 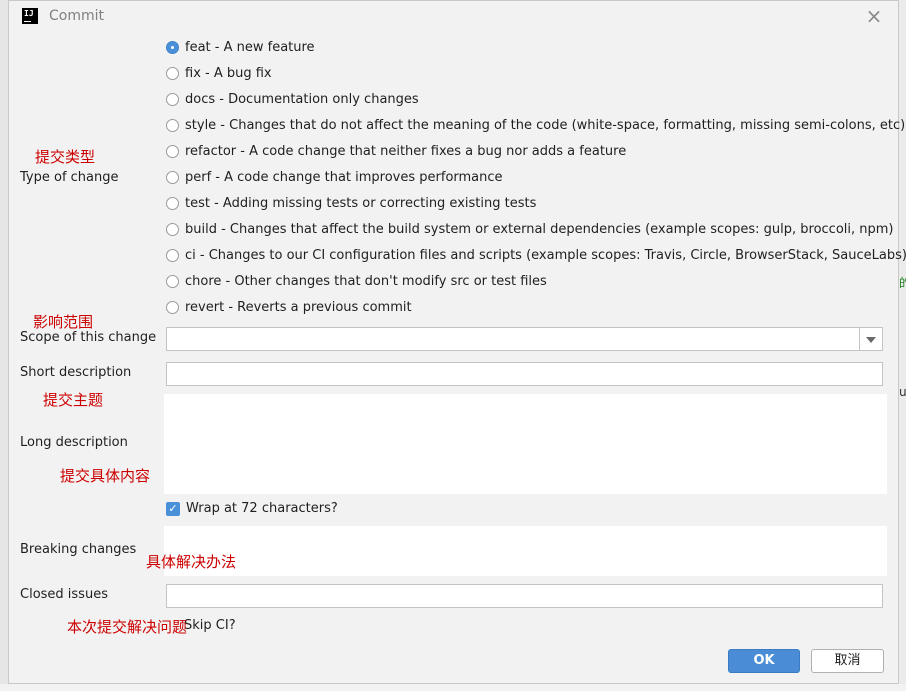 I want to click on breaking-changes-label: Breaking changes, so click(x=78, y=549).